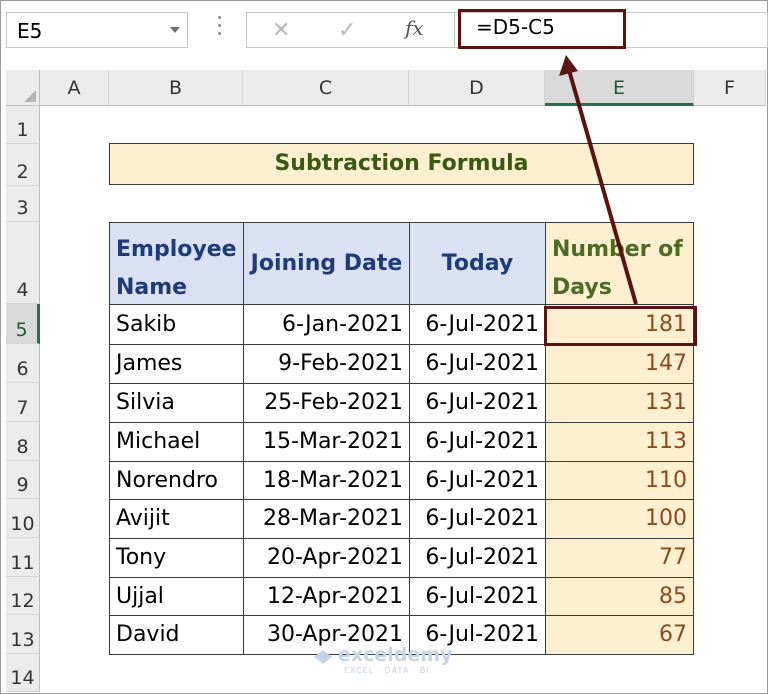  What do you see at coordinates (387, 670) in the screenshot?
I see `watermark-tagline: EXCEL · DATA · BI` at bounding box center [387, 670].